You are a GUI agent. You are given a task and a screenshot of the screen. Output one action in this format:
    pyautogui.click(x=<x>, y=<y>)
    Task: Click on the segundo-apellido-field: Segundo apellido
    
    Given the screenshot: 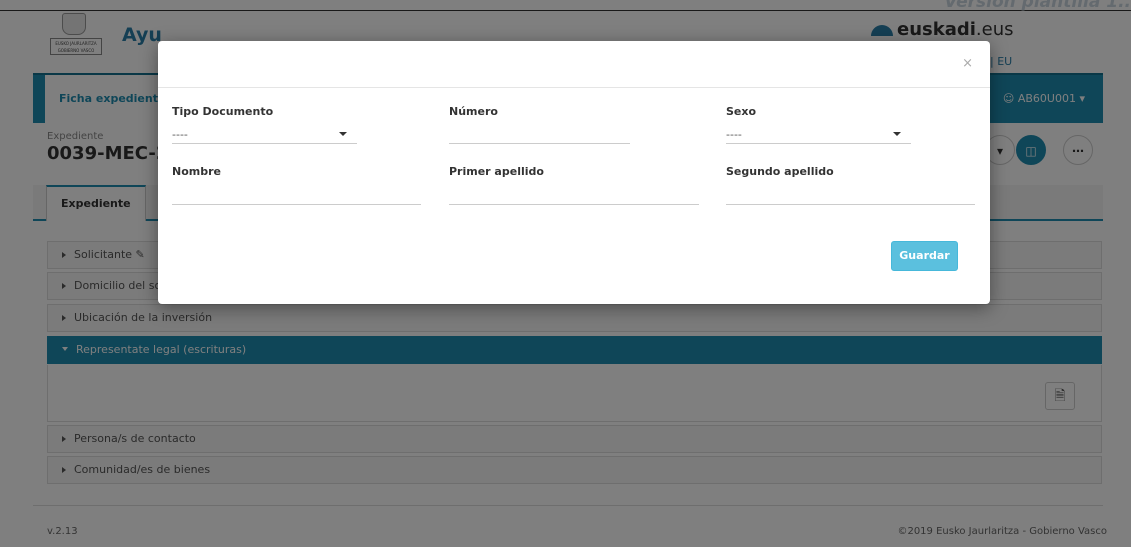 What is the action you would take?
    pyautogui.click(x=850, y=186)
    